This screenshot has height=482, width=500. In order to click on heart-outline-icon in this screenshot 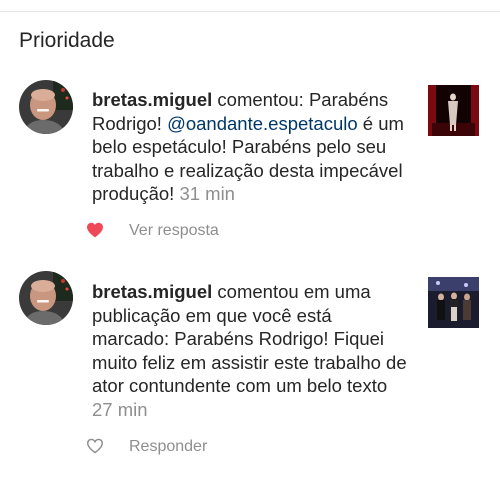, I will do `click(95, 446)`.